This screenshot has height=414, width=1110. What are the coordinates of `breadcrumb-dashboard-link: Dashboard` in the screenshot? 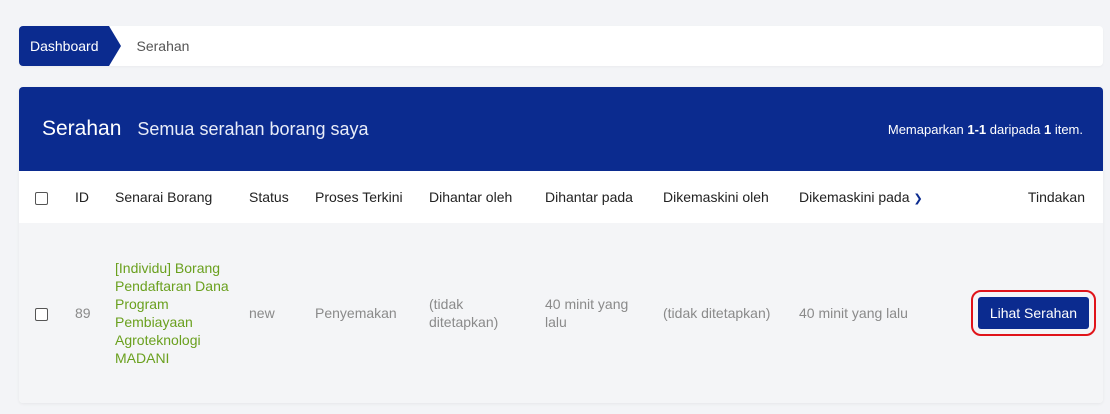 It's located at (69, 46).